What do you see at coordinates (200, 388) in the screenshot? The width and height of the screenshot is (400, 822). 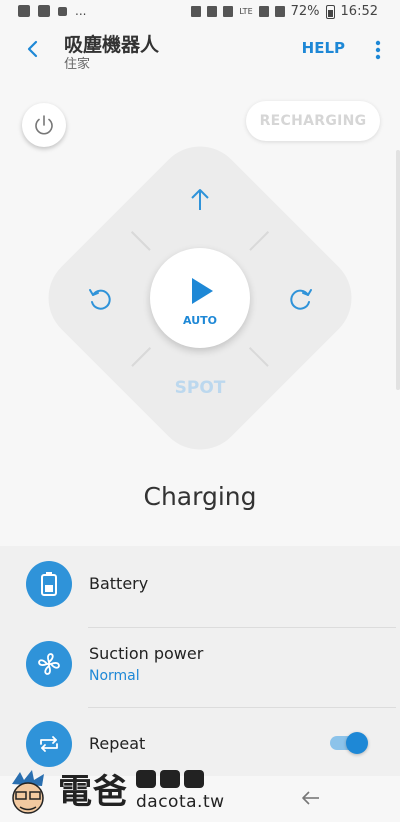 I see `spot-clean-button: SPOT` at bounding box center [200, 388].